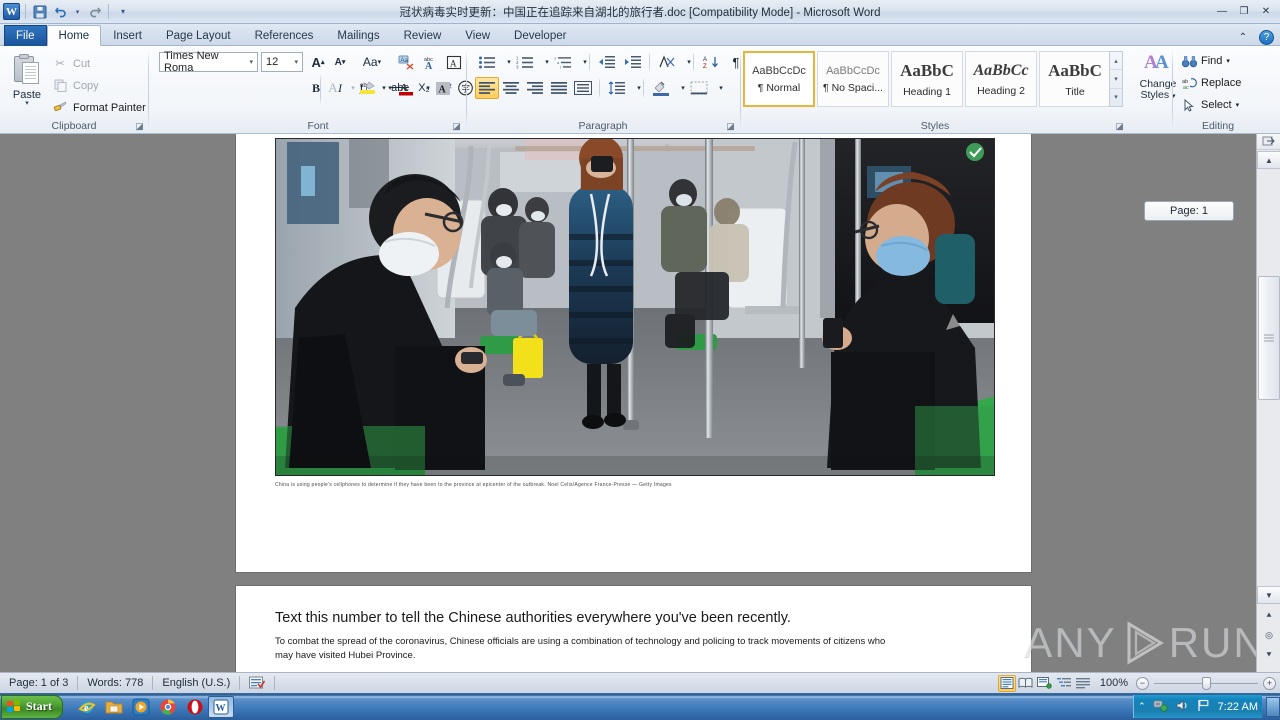  What do you see at coordinates (115, 683) in the screenshot?
I see `status-word-count: Words: 778` at bounding box center [115, 683].